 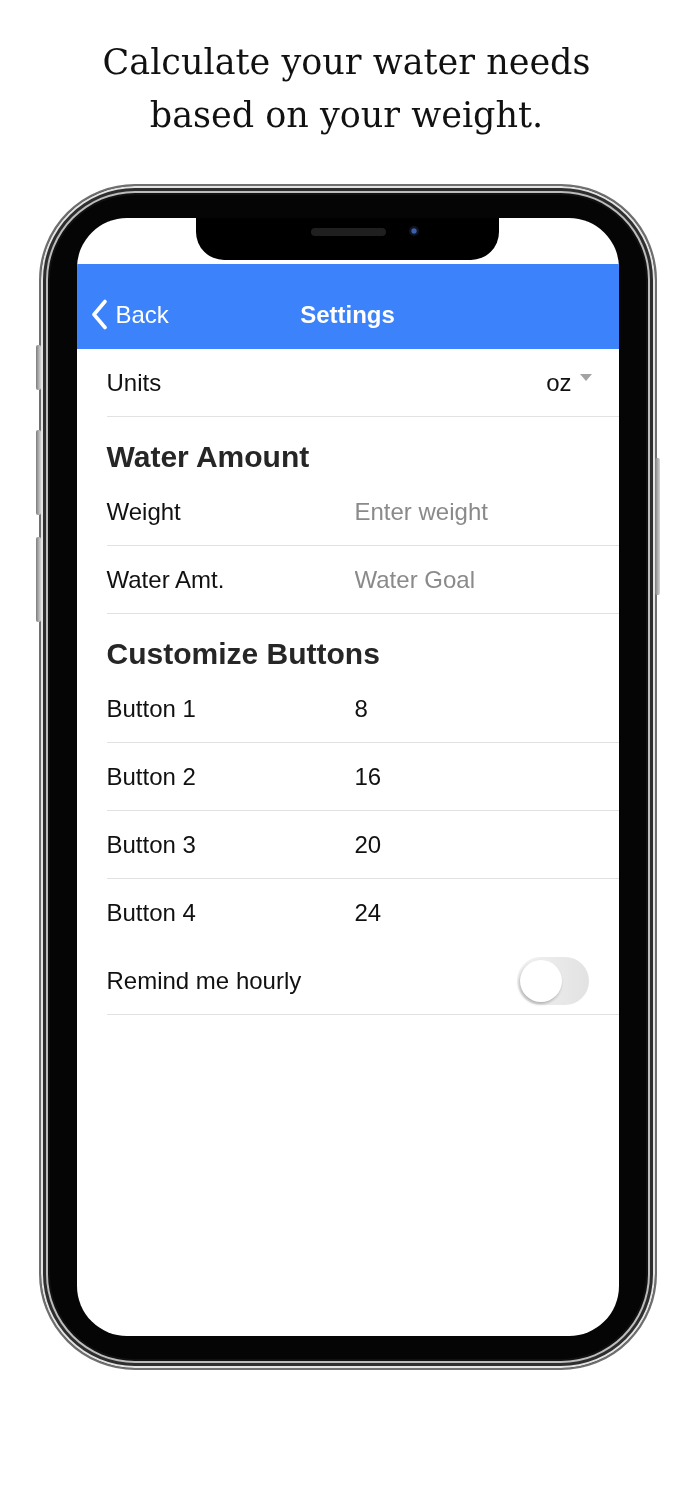 I want to click on row-label: Button 3, so click(x=151, y=844).